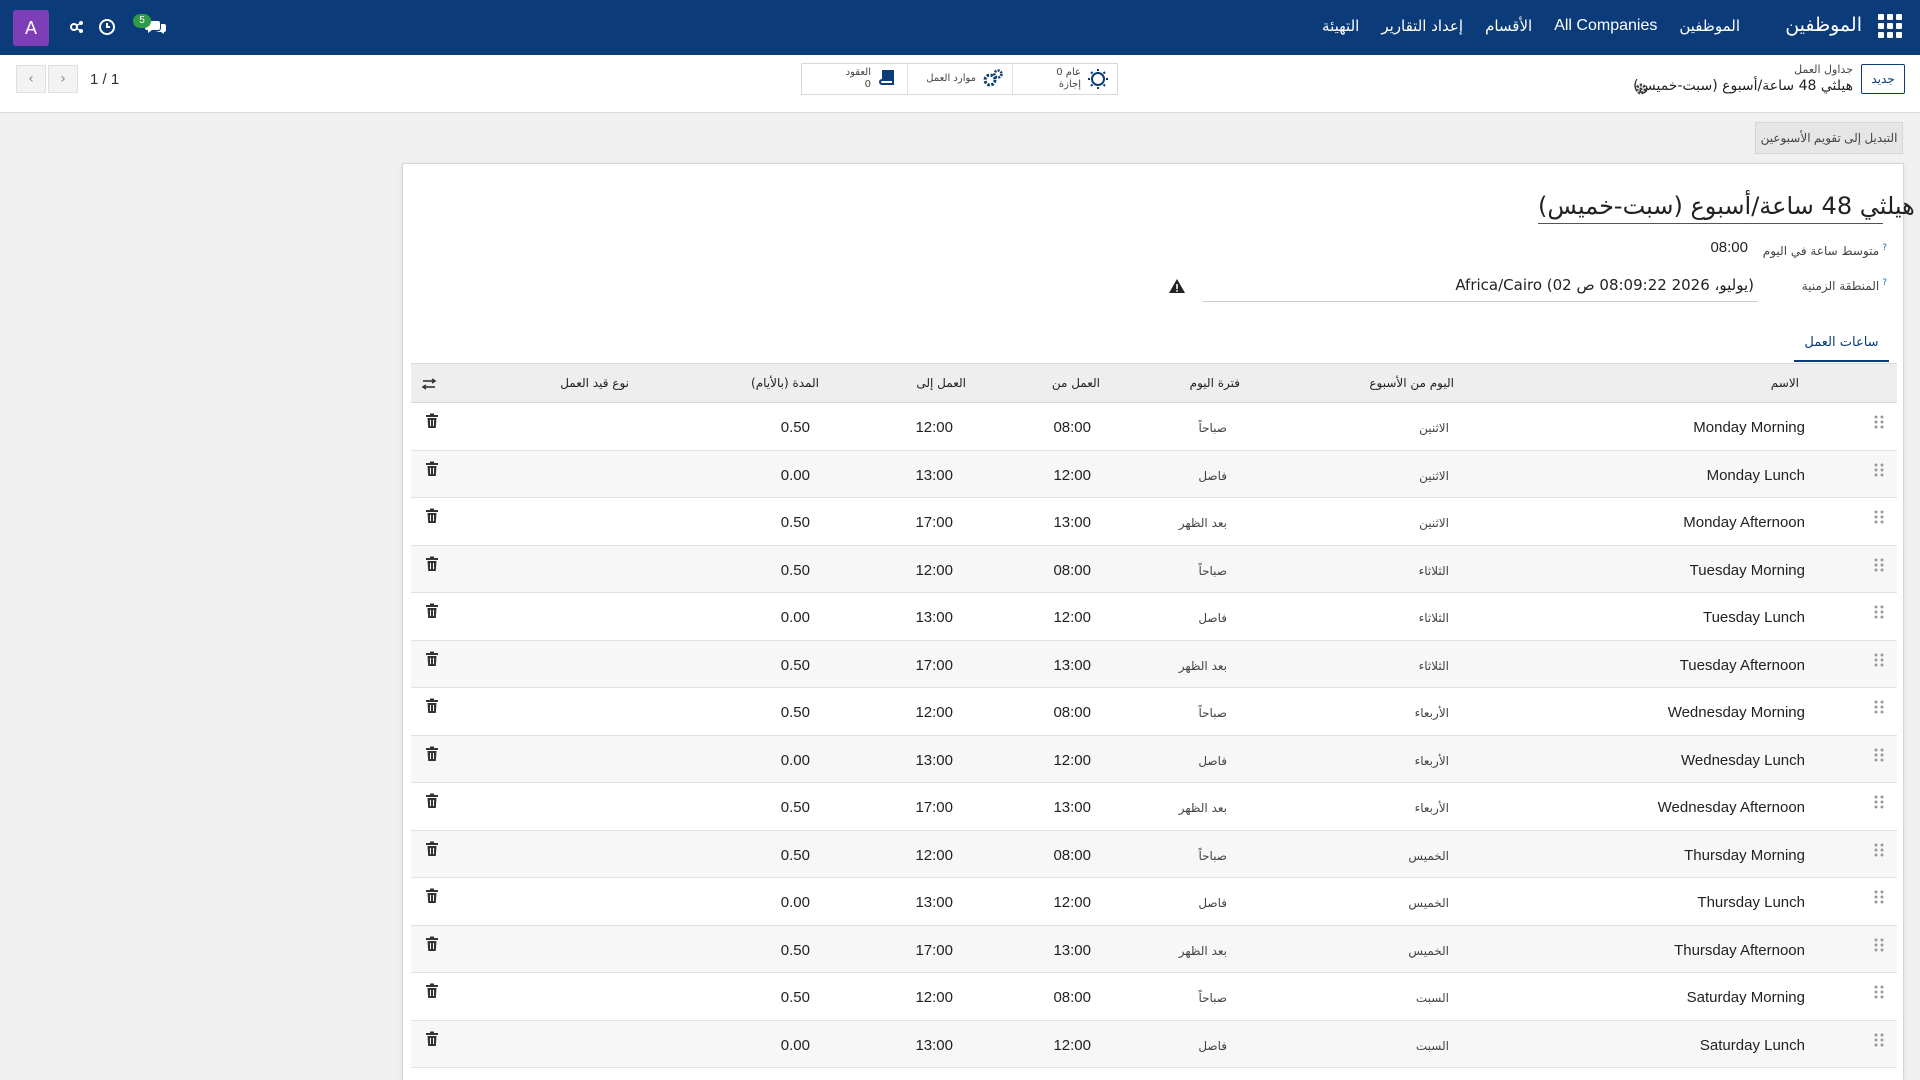 The image size is (1920, 1080). What do you see at coordinates (1154, 617) in the screenshot?
I see `table-row: Tuesday Lunch الثلاثاء فاصل 12:00 13:00 0.00` at bounding box center [1154, 617].